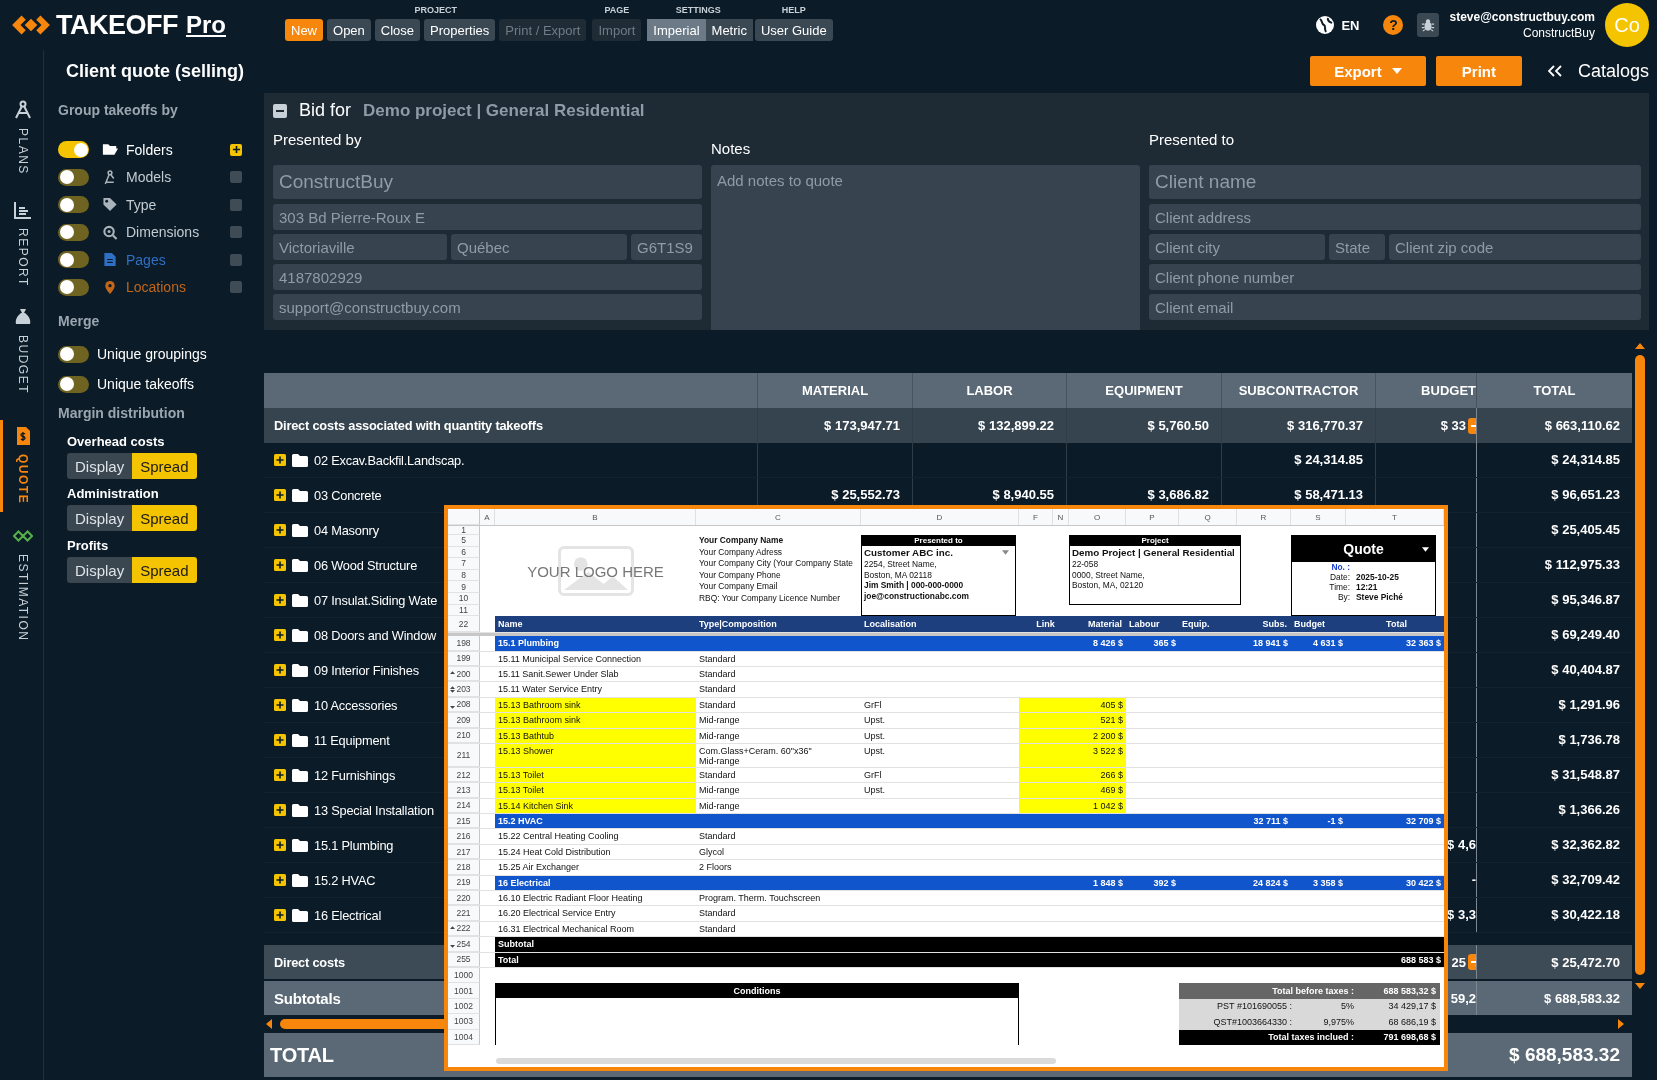 Image resolution: width=1657 pixels, height=1080 pixels. What do you see at coordinates (464, 821) in the screenshot?
I see `row-number: 215` at bounding box center [464, 821].